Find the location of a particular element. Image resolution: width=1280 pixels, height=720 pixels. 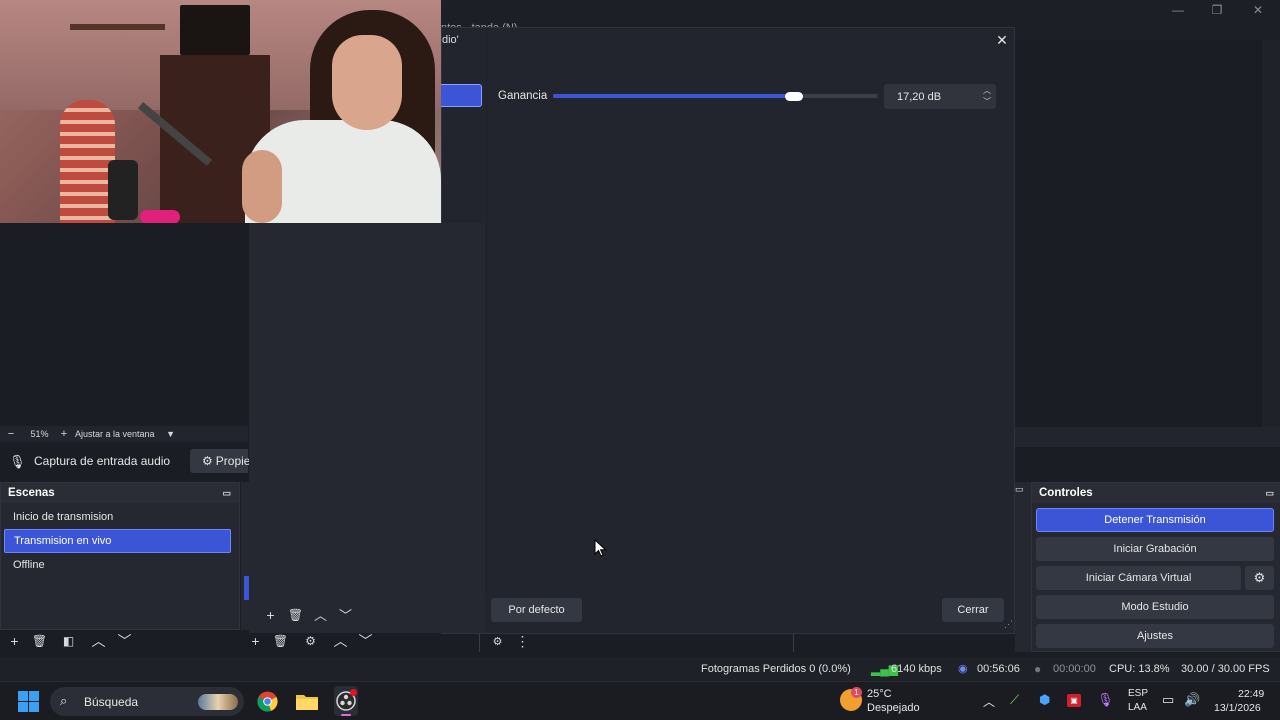

mouse-cursor-icon is located at coordinates (600, 548).